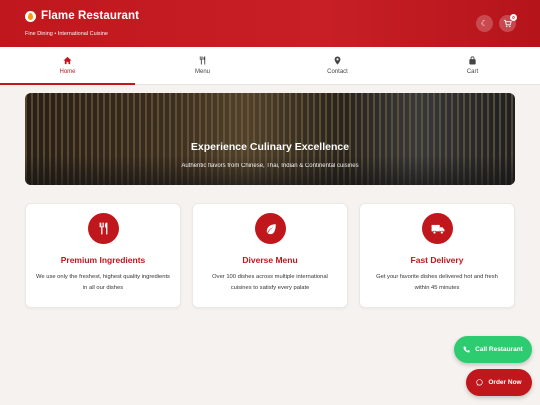 Image resolution: width=540 pixels, height=405 pixels. What do you see at coordinates (466, 349) in the screenshot?
I see `phone-icon` at bounding box center [466, 349].